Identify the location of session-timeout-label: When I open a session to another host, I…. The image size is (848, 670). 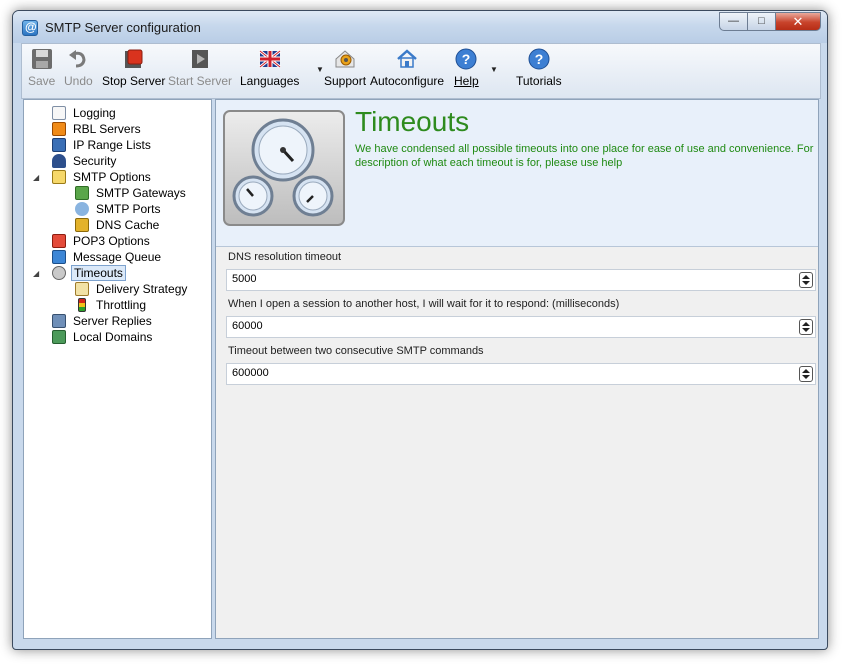
(424, 304).